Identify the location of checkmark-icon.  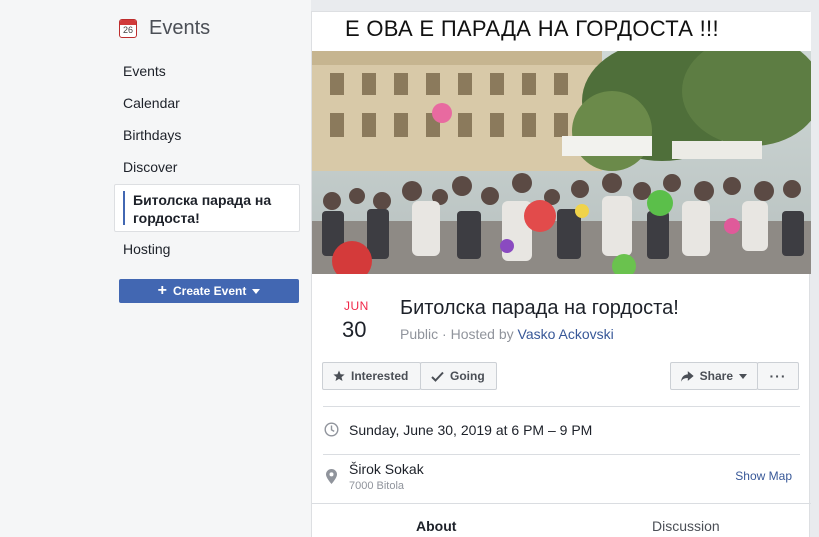
(437, 376).